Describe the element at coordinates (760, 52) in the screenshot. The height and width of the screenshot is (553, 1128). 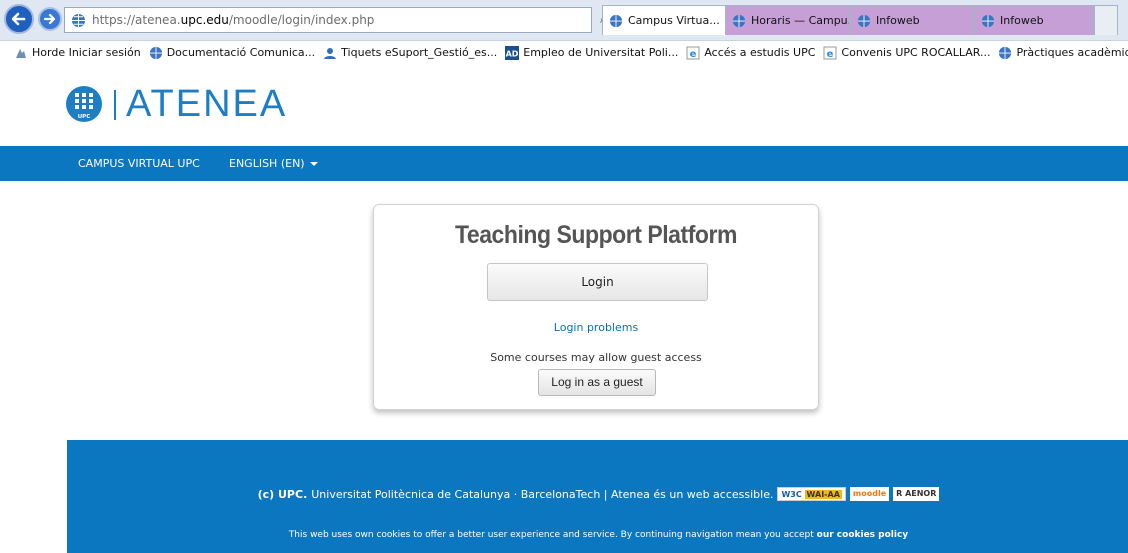
I see `fav-label: Accés a estudis UPC` at that location.